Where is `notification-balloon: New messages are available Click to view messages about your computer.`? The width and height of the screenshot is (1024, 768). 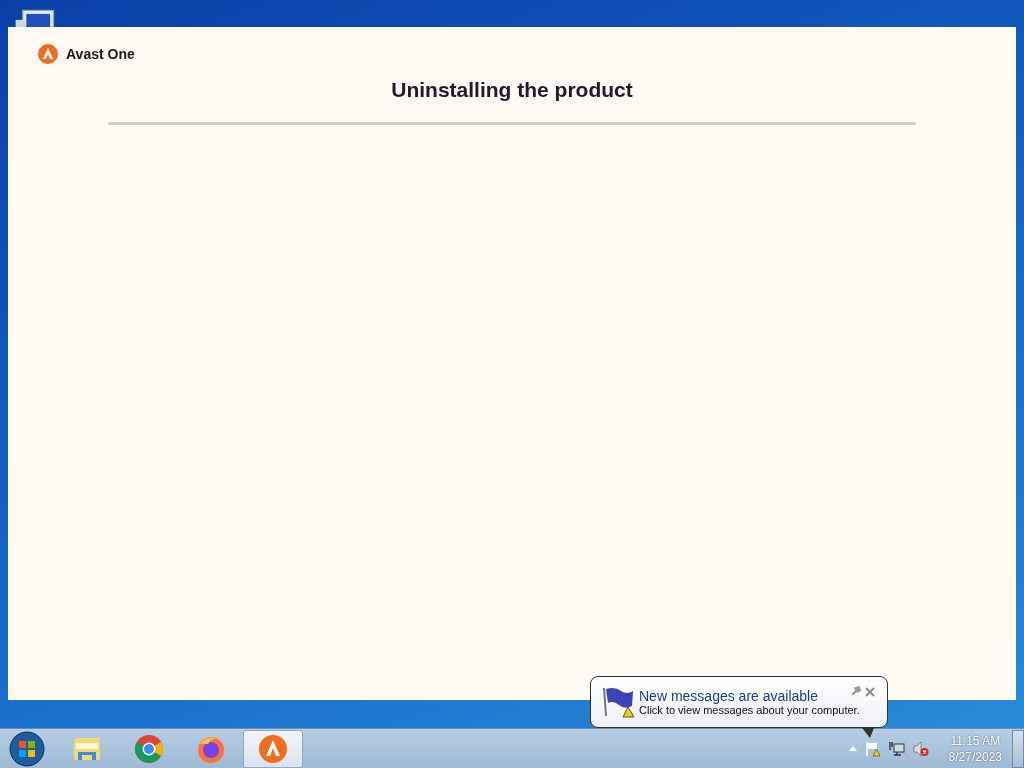 notification-balloon: New messages are available Click to view messages about your computer. is located at coordinates (739, 702).